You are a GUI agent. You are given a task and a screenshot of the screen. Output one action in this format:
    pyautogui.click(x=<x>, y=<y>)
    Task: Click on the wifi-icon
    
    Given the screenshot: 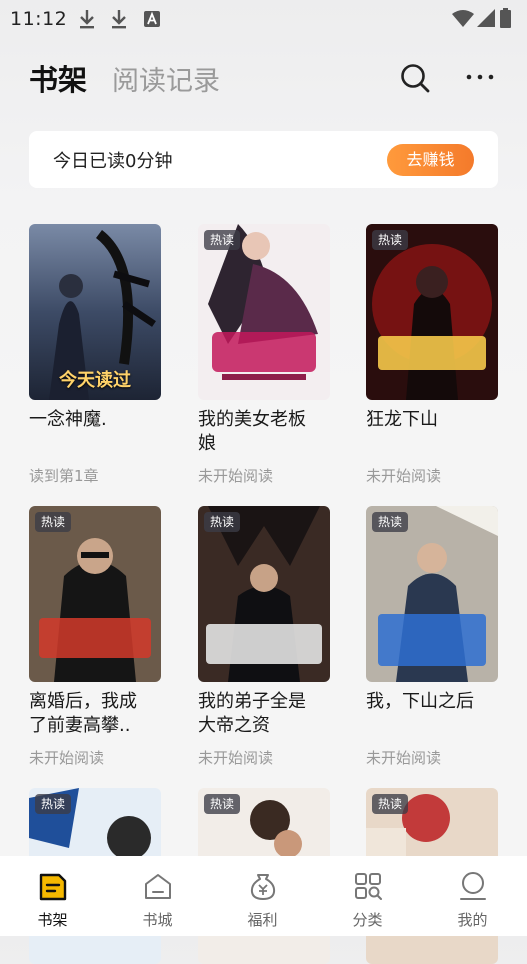 What is the action you would take?
    pyautogui.click(x=463, y=18)
    